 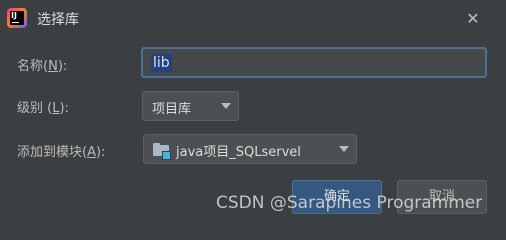 I want to click on library-name-value: lib, so click(x=161, y=63).